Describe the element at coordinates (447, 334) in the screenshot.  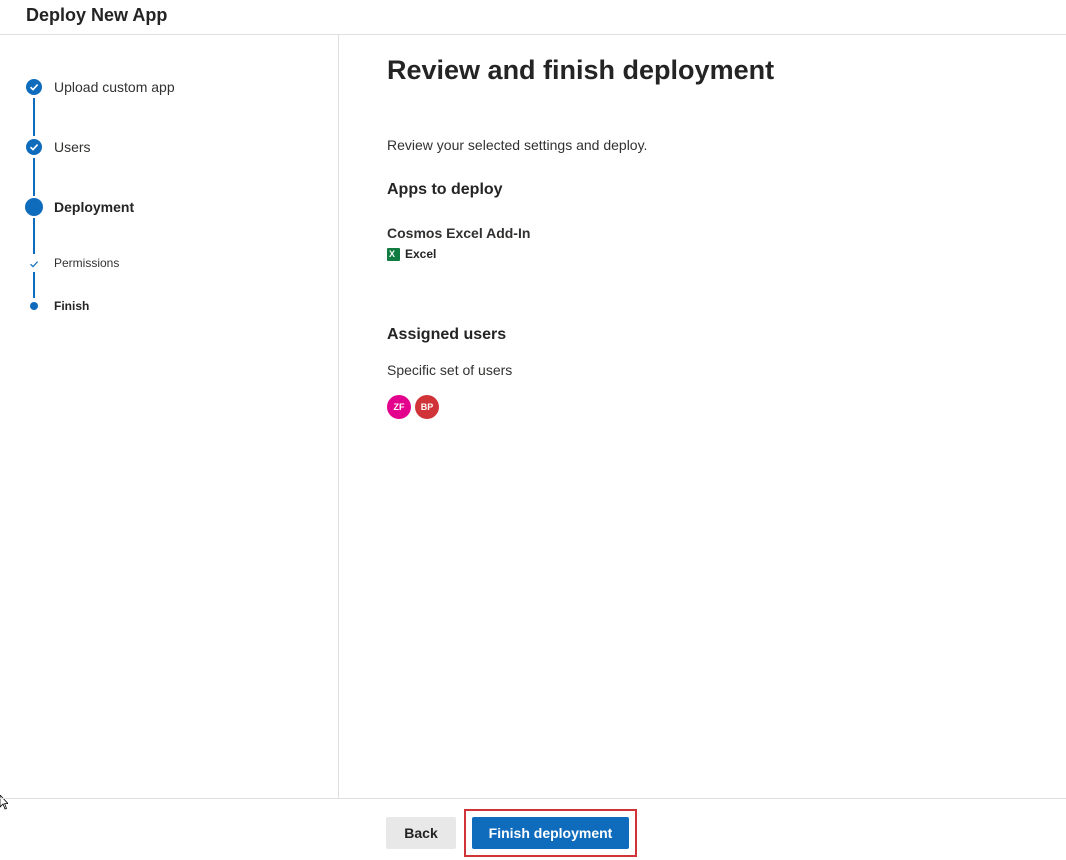
I see `users-section-title: Assigned users` at that location.